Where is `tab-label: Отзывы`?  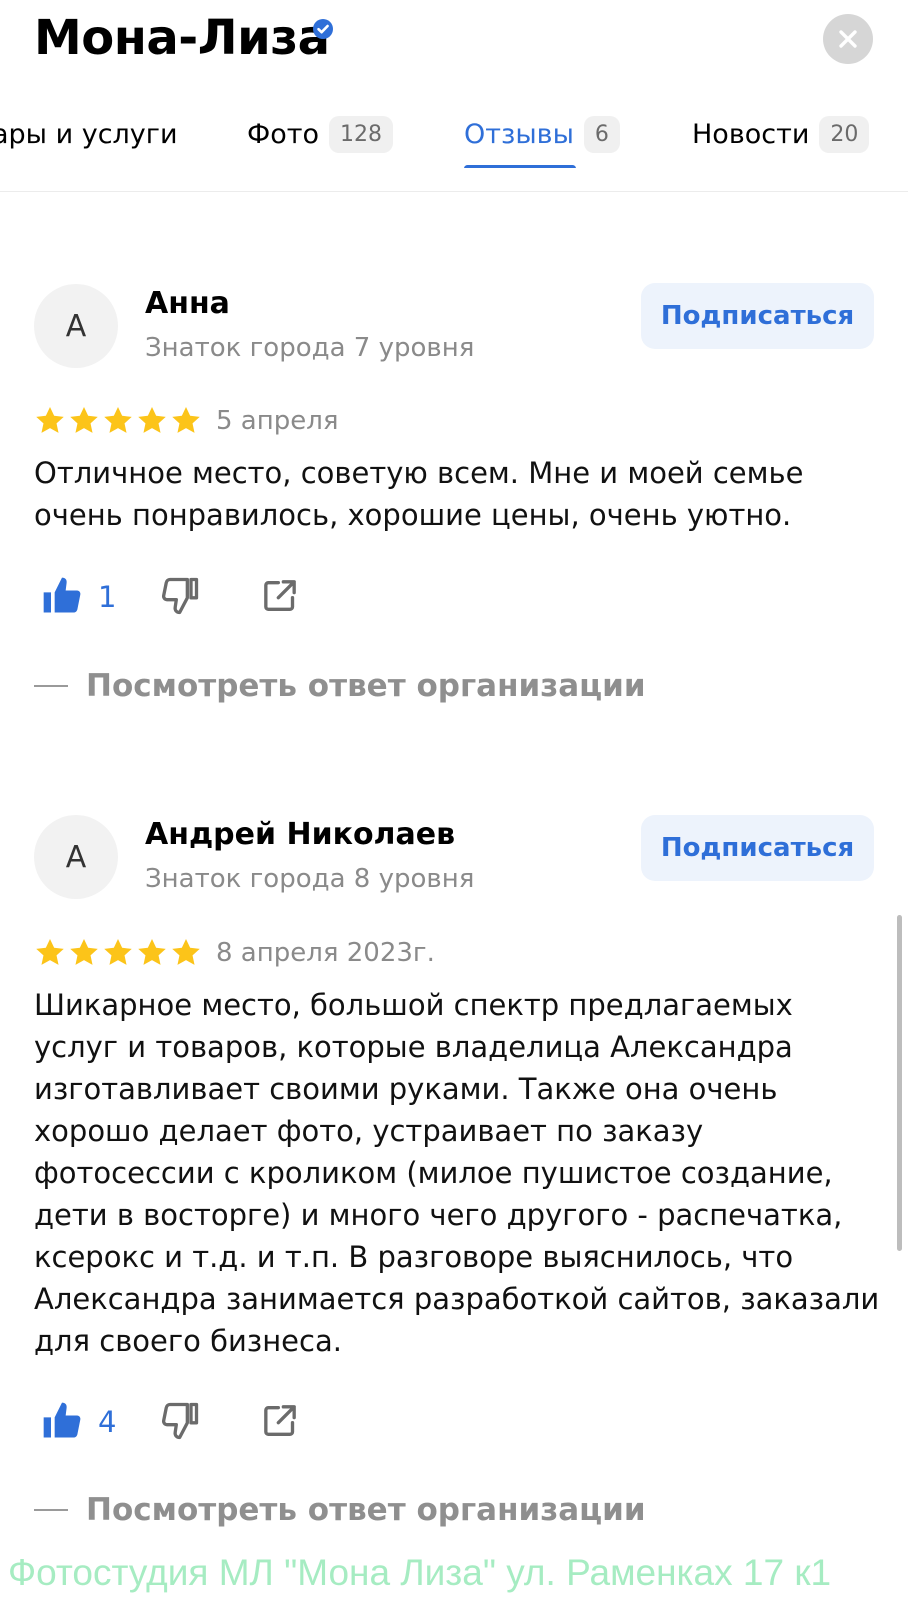 tab-label: Отзывы is located at coordinates (519, 134).